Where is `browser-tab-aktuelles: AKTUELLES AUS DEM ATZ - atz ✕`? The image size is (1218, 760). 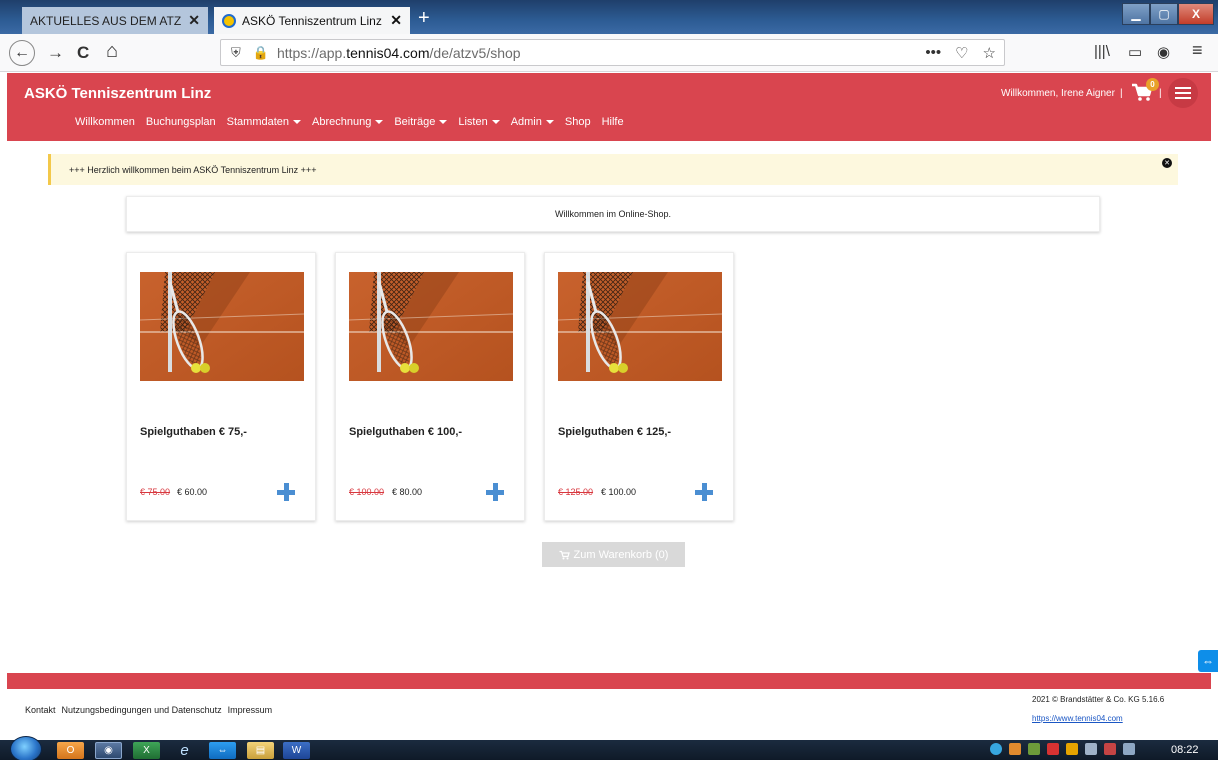
browser-tab-aktuelles: AKTUELLES AUS DEM ATZ - atz ✕ is located at coordinates (115, 20).